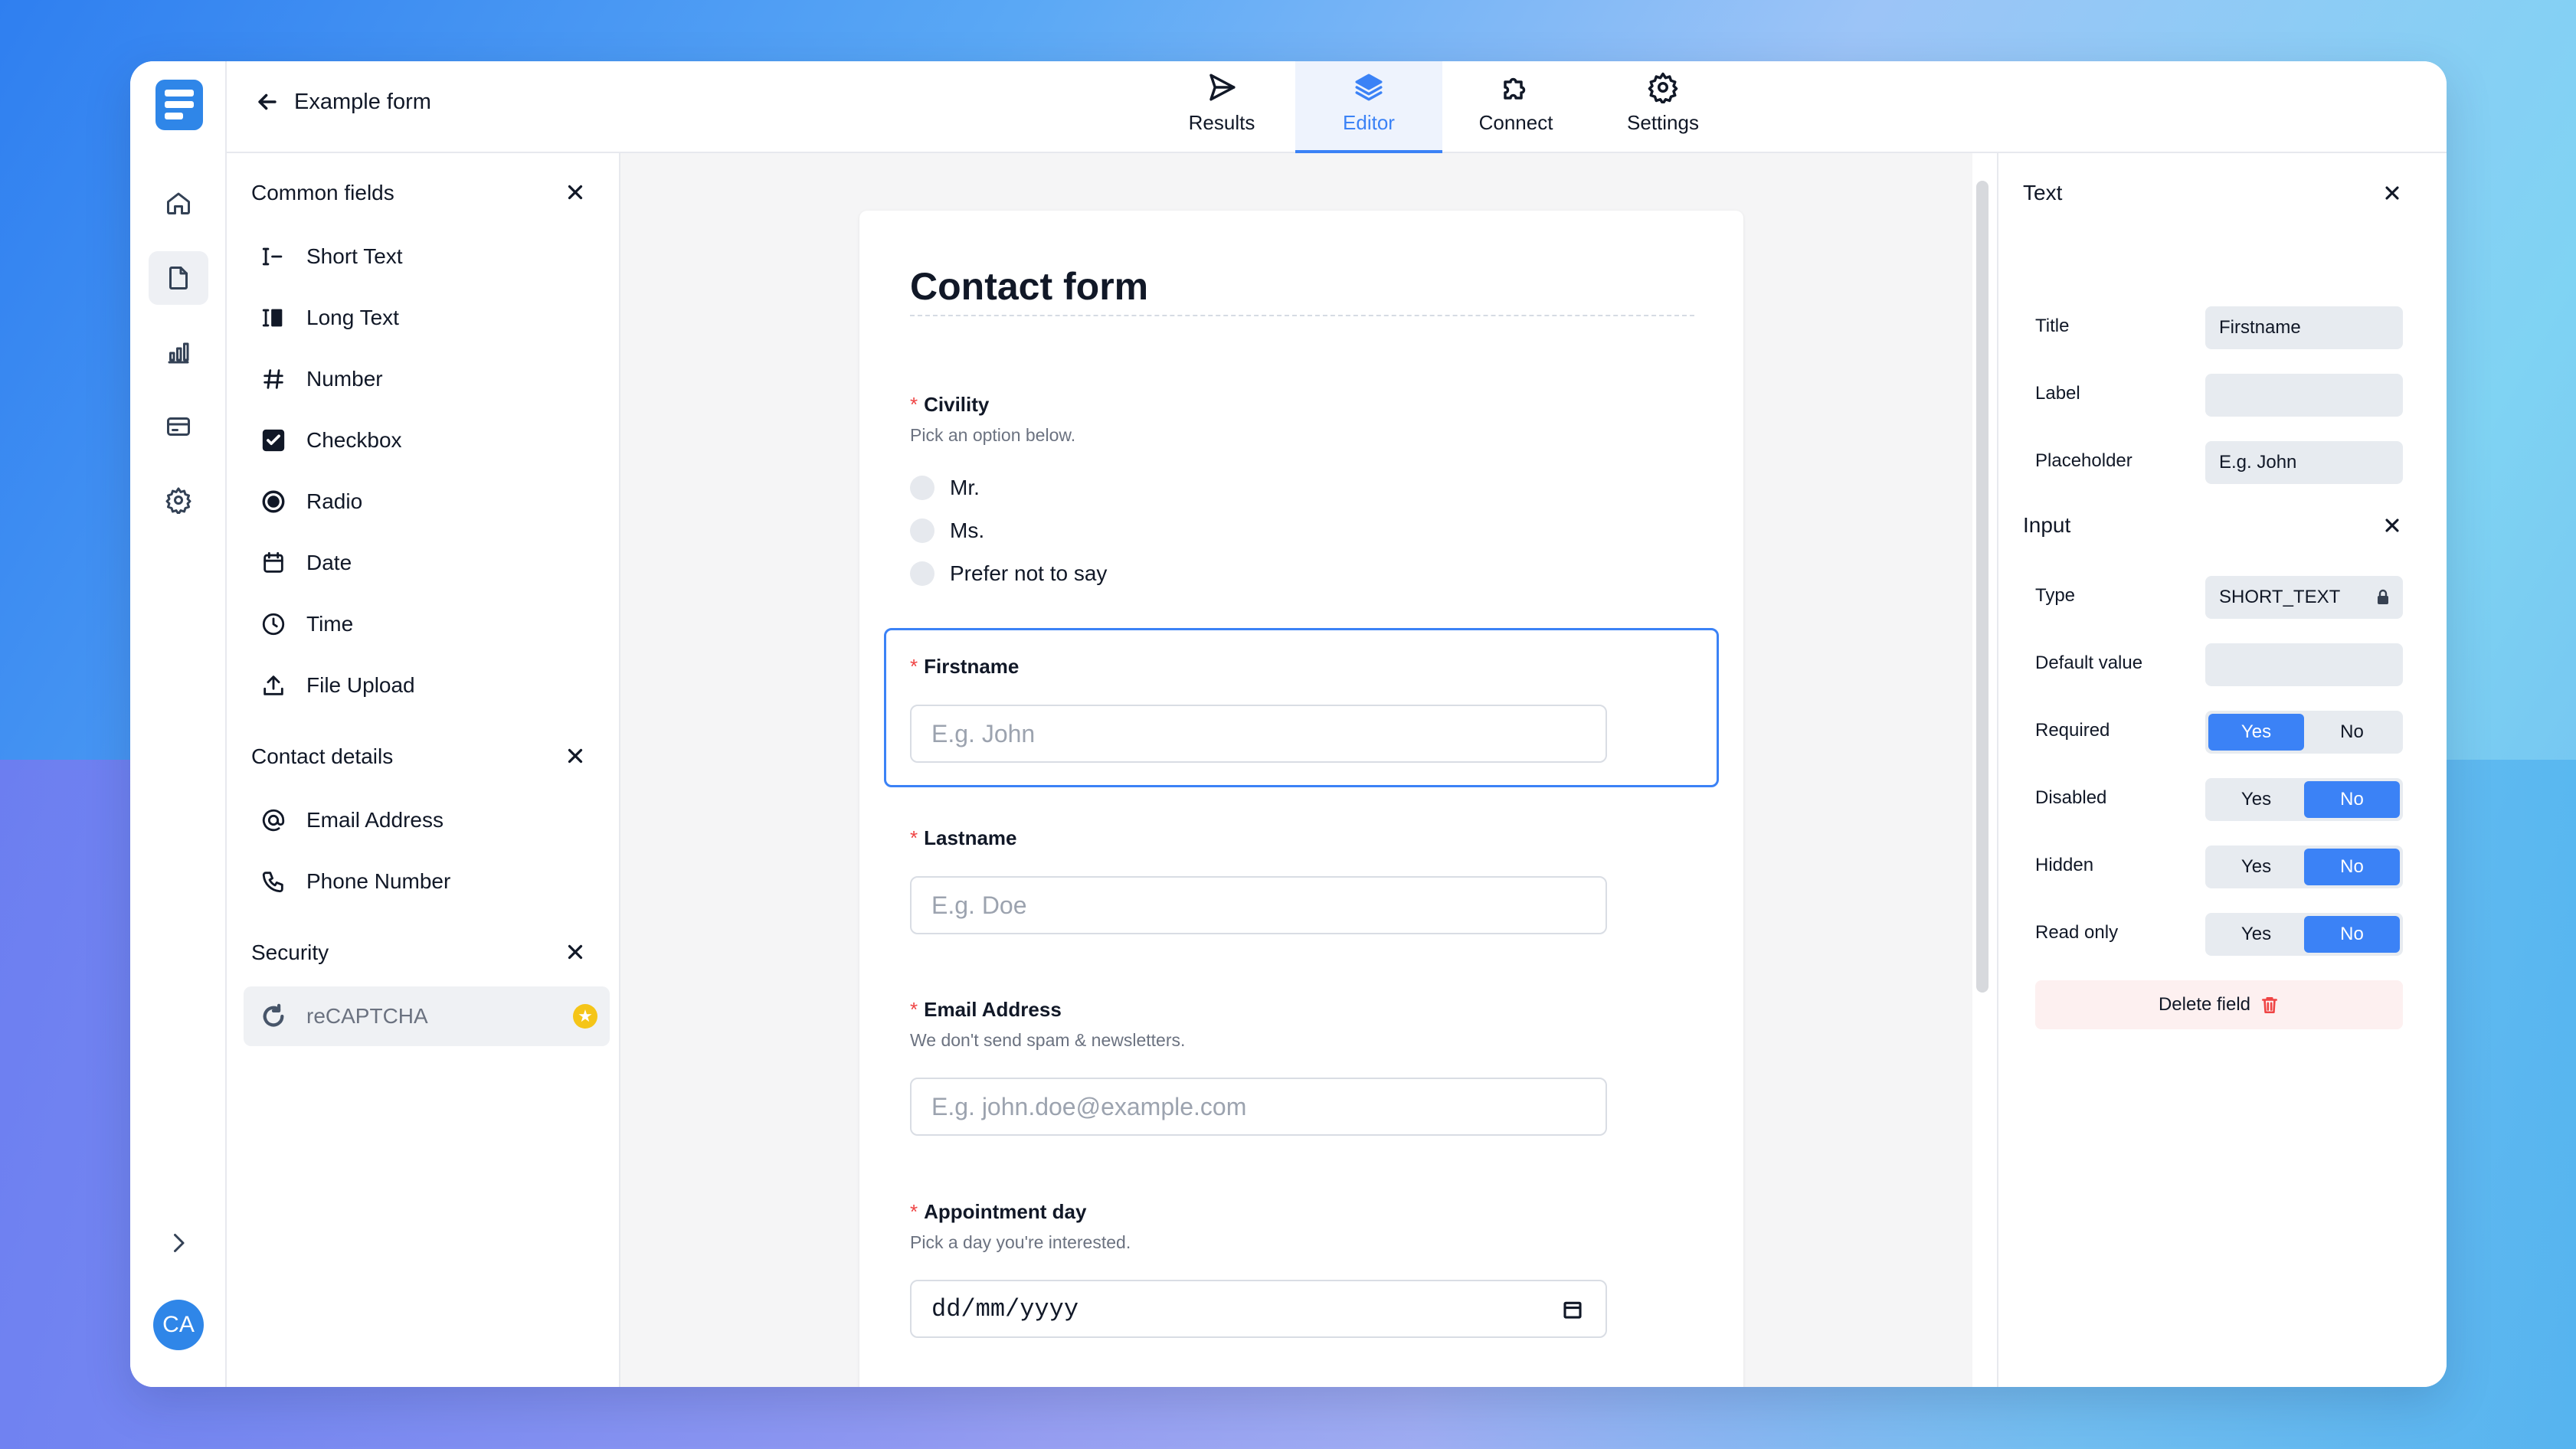  What do you see at coordinates (2352, 934) in the screenshot?
I see `readonly-no: No` at bounding box center [2352, 934].